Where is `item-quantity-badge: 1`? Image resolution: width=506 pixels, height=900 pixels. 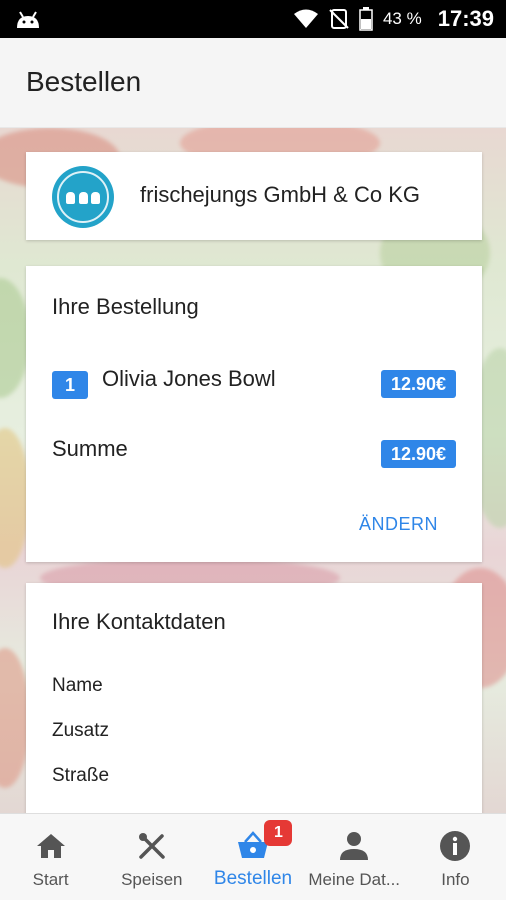
item-quantity-badge: 1 is located at coordinates (70, 385).